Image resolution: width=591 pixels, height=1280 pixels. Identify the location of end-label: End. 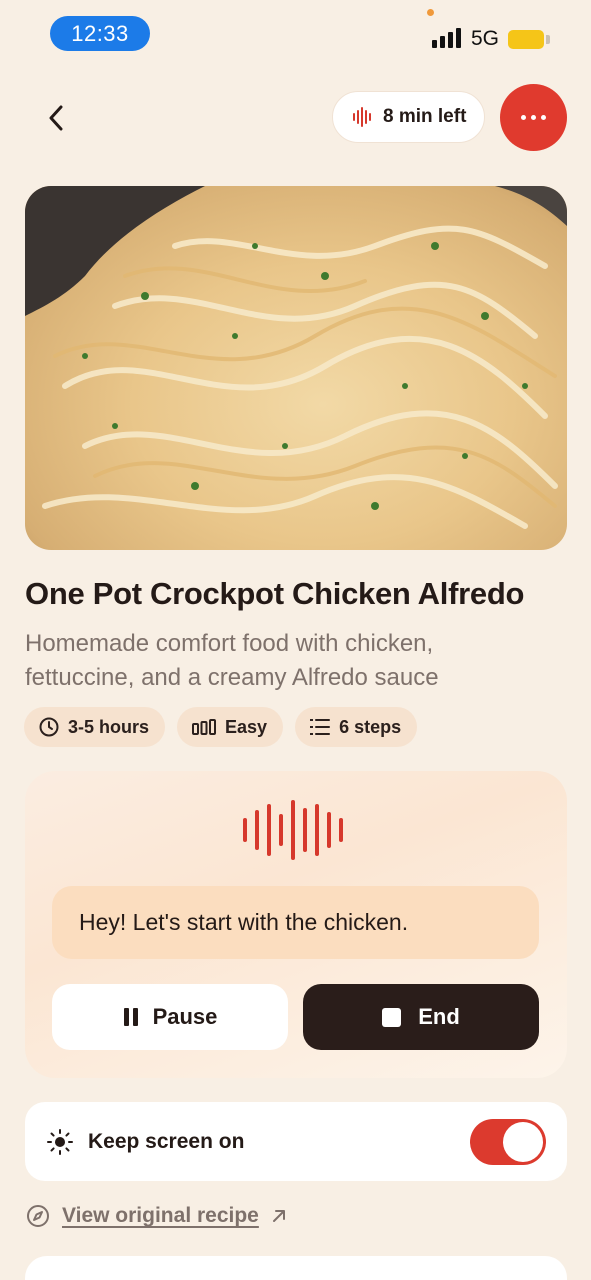
(439, 1016).